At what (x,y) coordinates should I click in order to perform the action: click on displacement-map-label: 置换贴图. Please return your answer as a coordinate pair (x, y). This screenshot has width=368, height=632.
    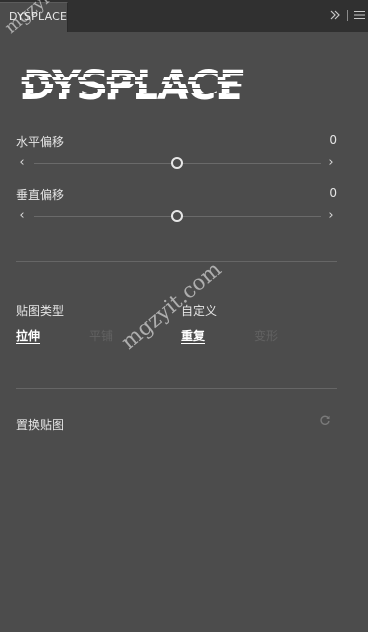
    Looking at the image, I should click on (40, 425).